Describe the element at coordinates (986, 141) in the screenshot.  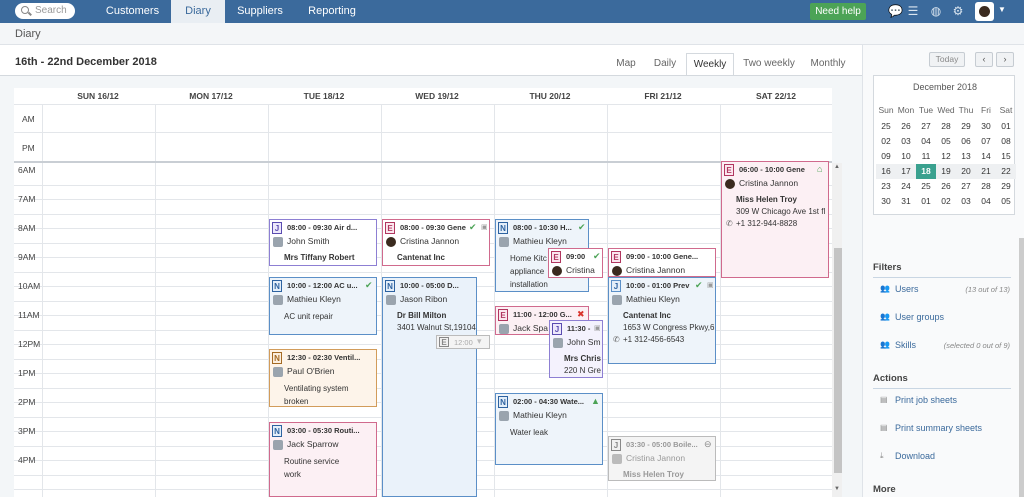
I see `calendar-day: 07` at that location.